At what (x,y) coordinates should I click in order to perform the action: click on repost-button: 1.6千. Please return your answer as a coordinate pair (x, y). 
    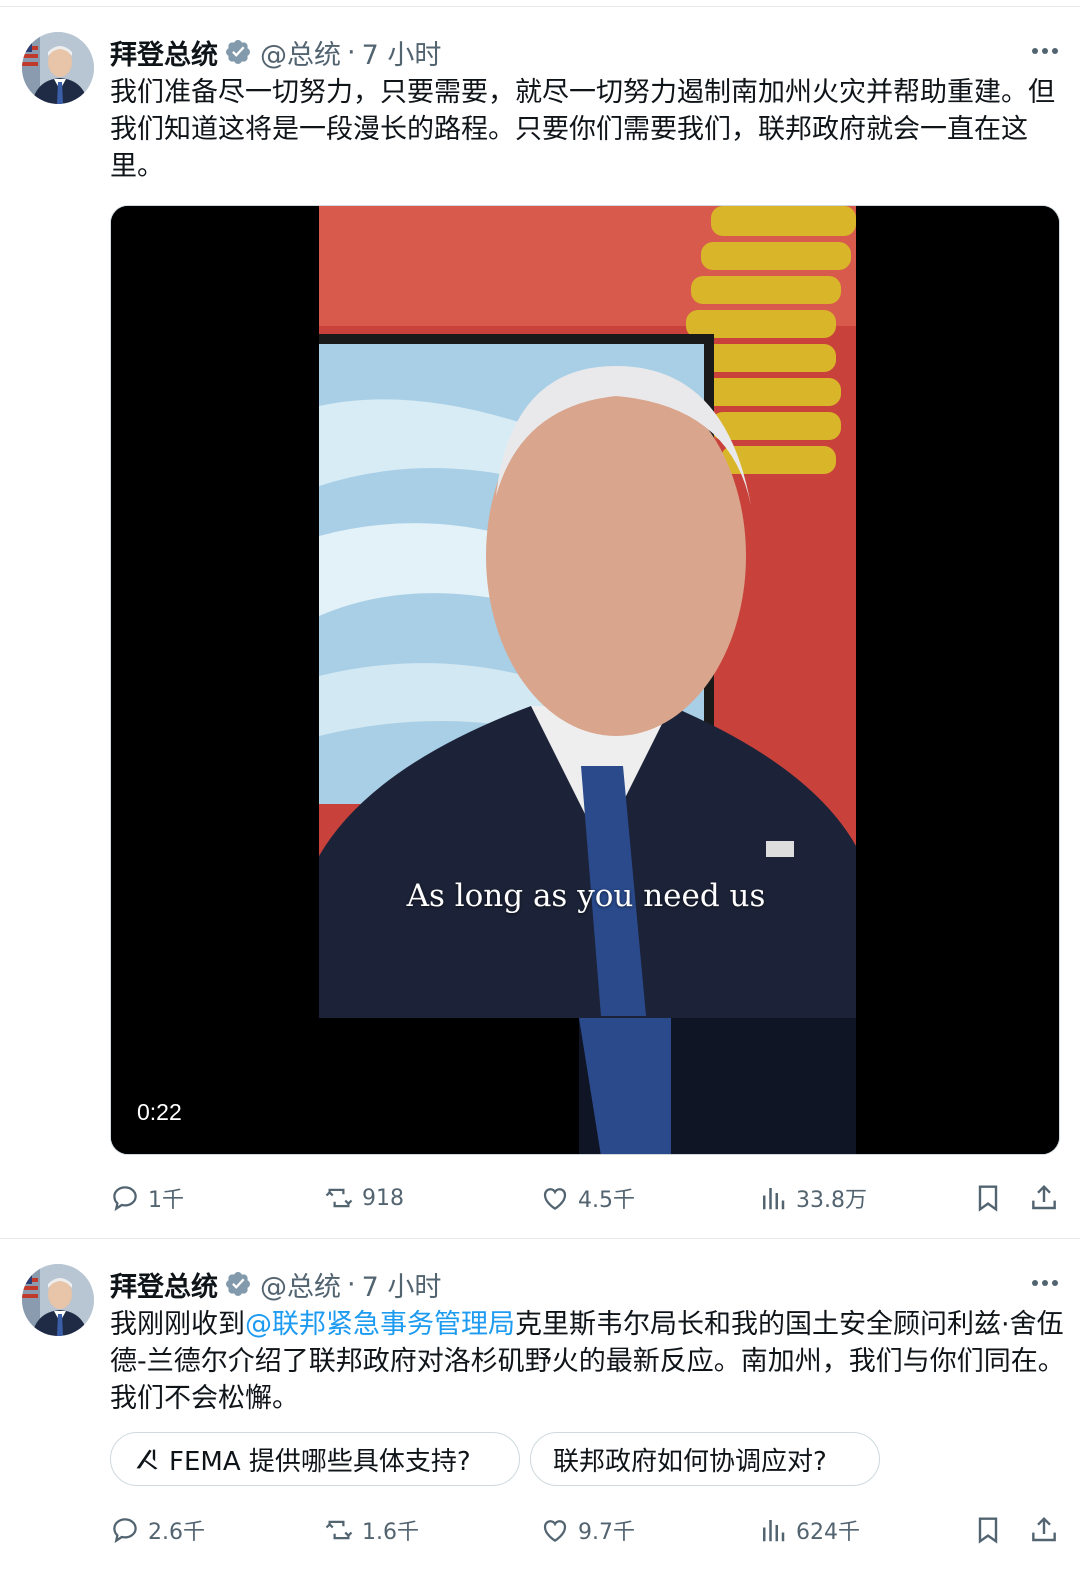
    Looking at the image, I should click on (371, 1530).